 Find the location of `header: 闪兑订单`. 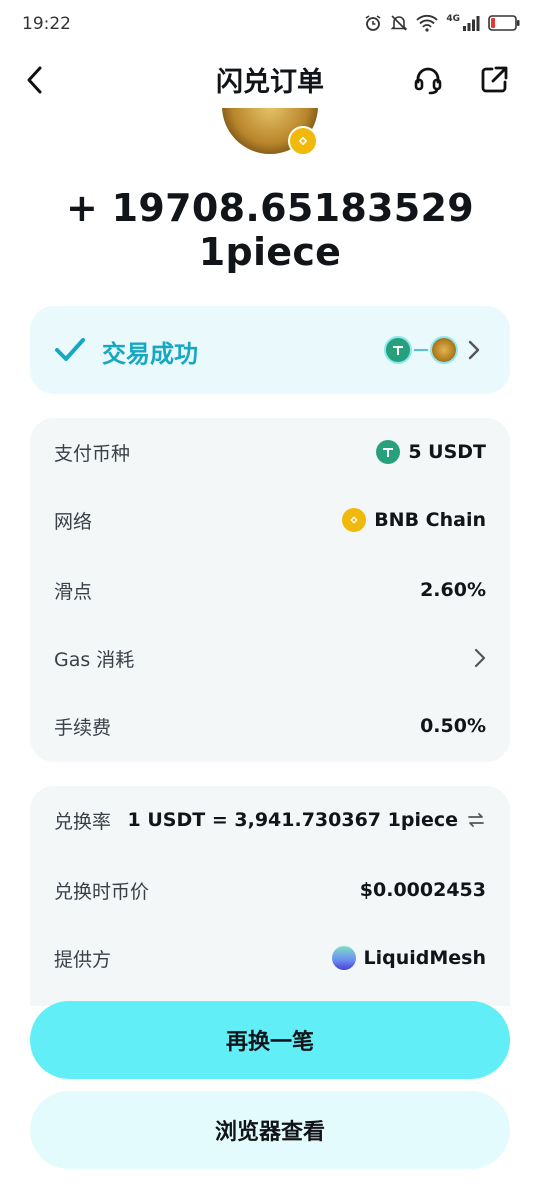

header: 闪兑订单 is located at coordinates (270, 80).